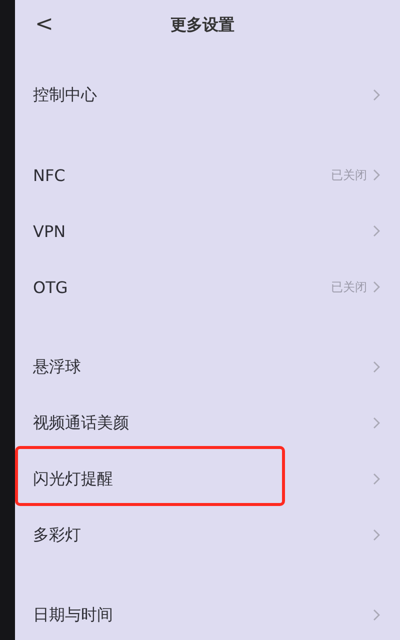 Image resolution: width=400 pixels, height=640 pixels. I want to click on setting-label: 视频通话美颜, so click(81, 423).